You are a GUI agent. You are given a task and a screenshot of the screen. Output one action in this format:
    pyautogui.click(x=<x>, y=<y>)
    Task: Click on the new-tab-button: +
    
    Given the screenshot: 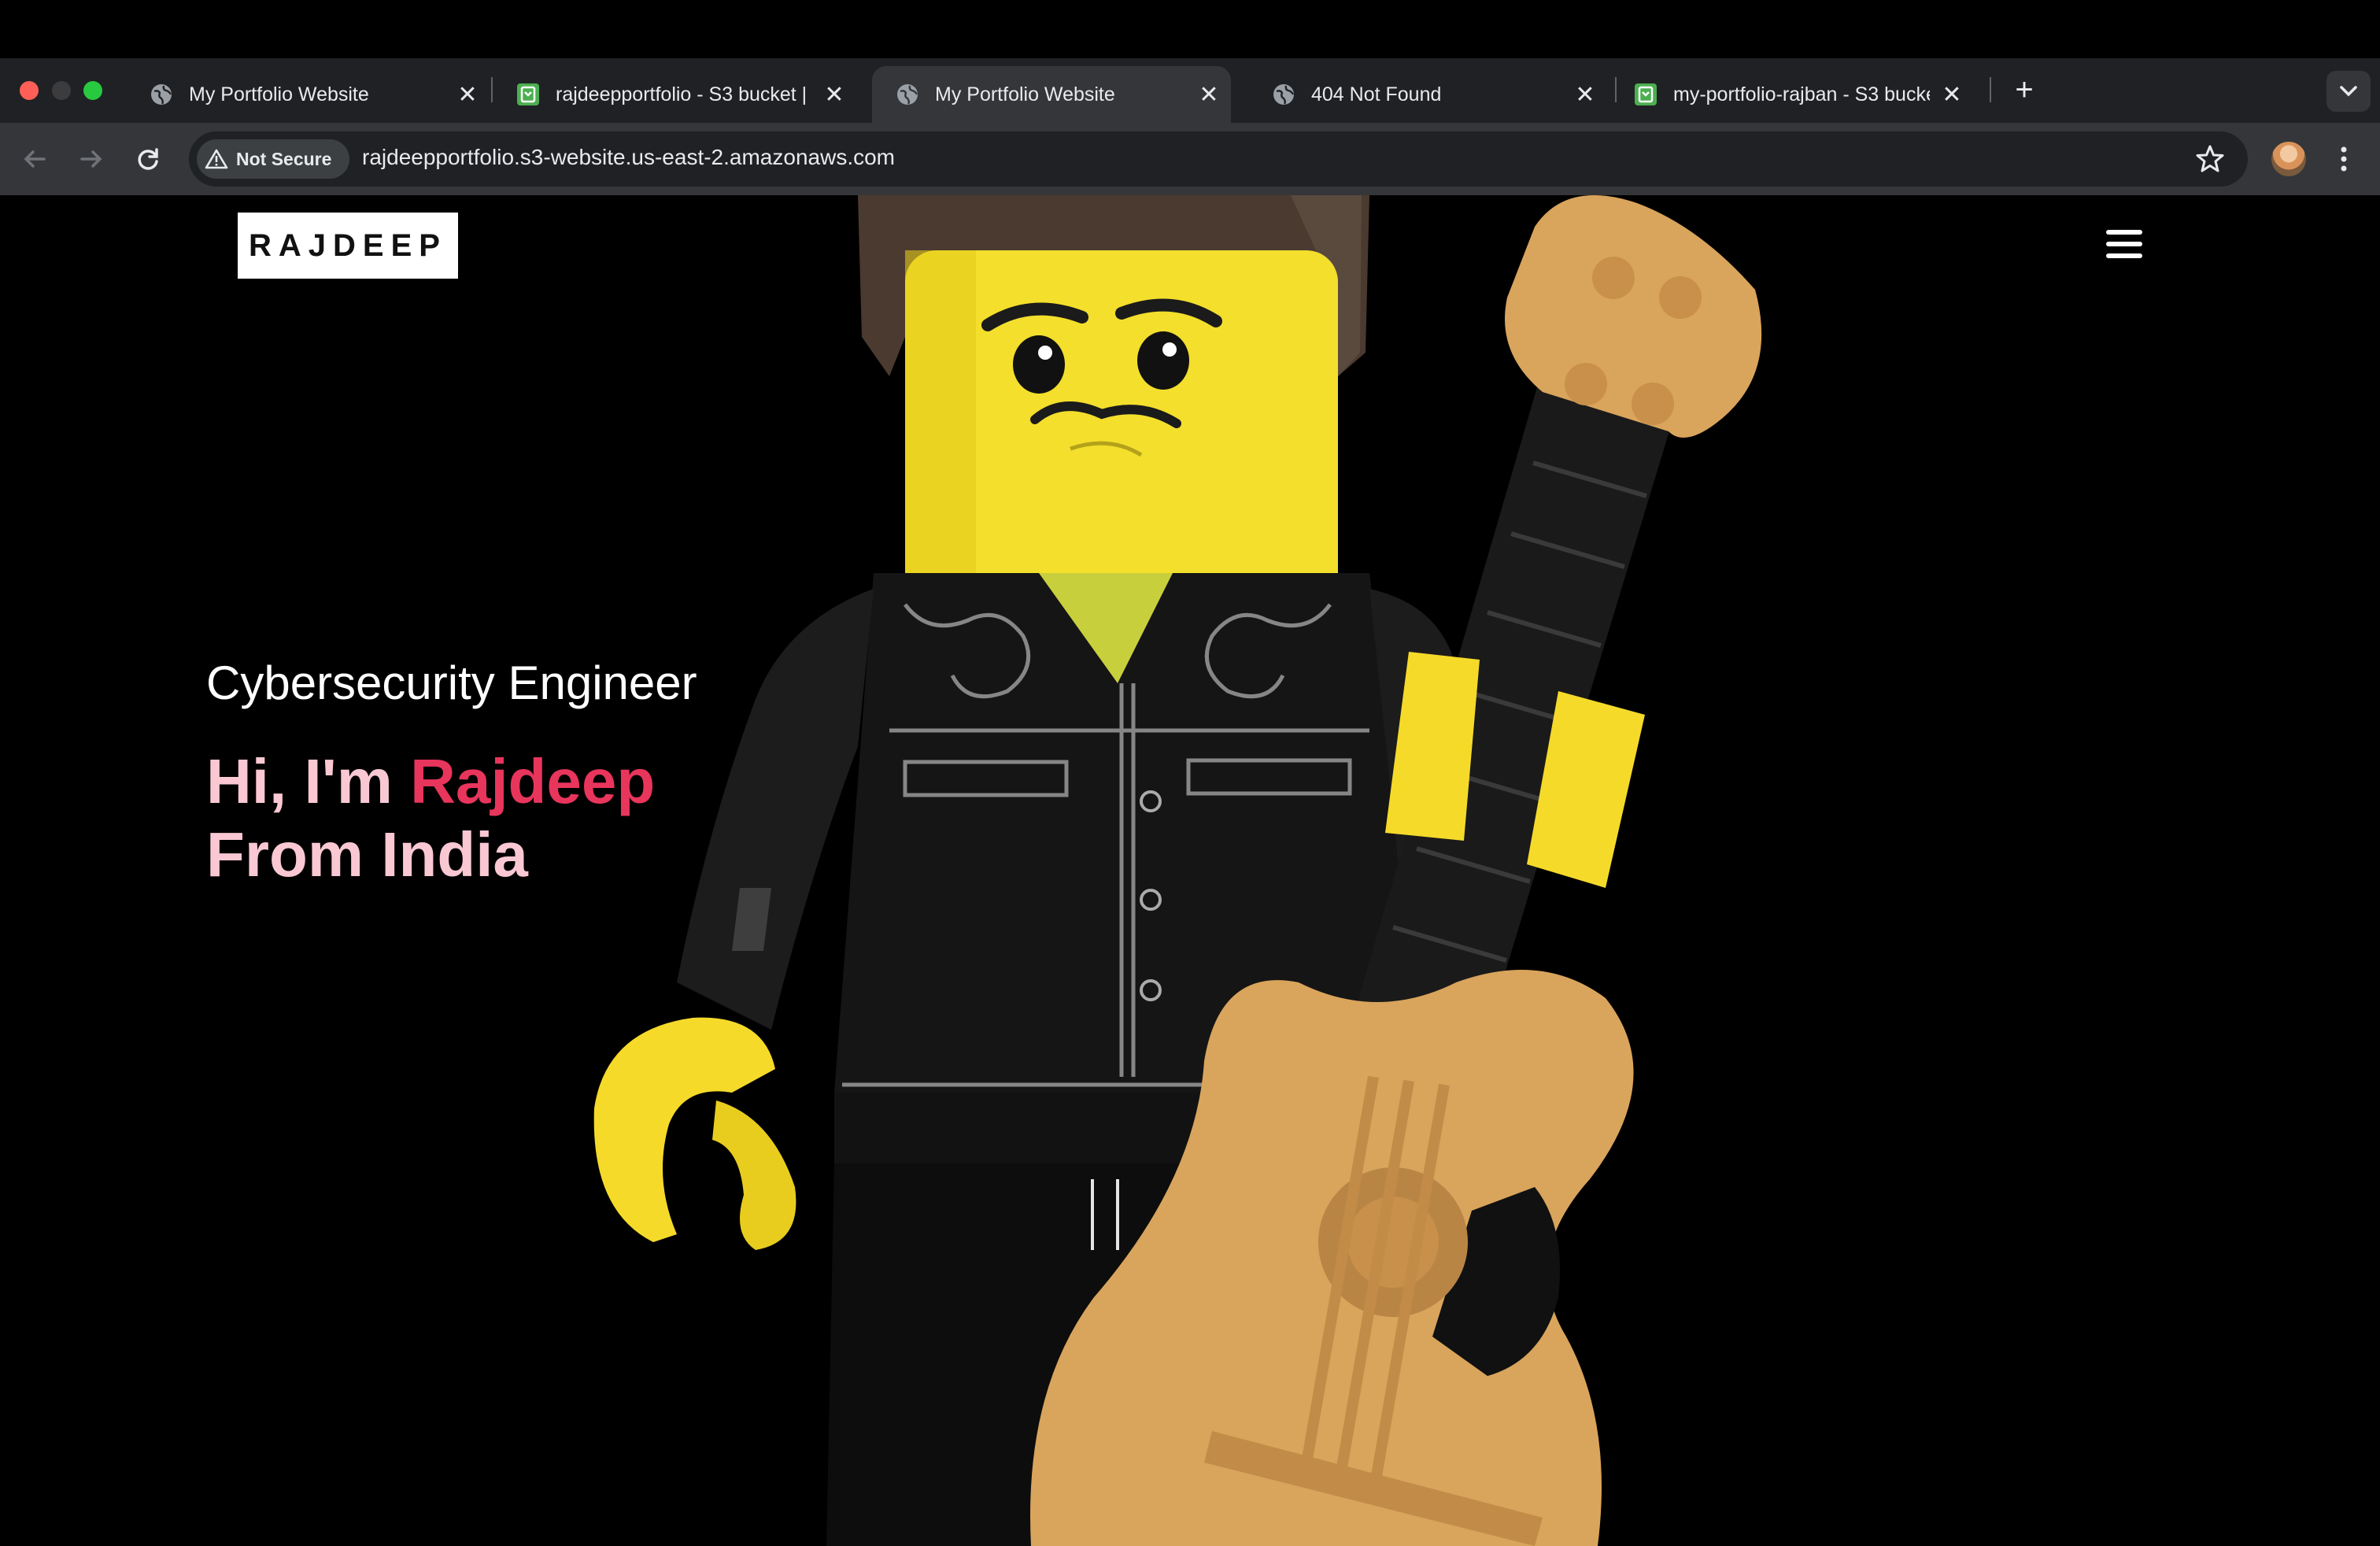 What is the action you would take?
    pyautogui.click(x=2024, y=91)
    